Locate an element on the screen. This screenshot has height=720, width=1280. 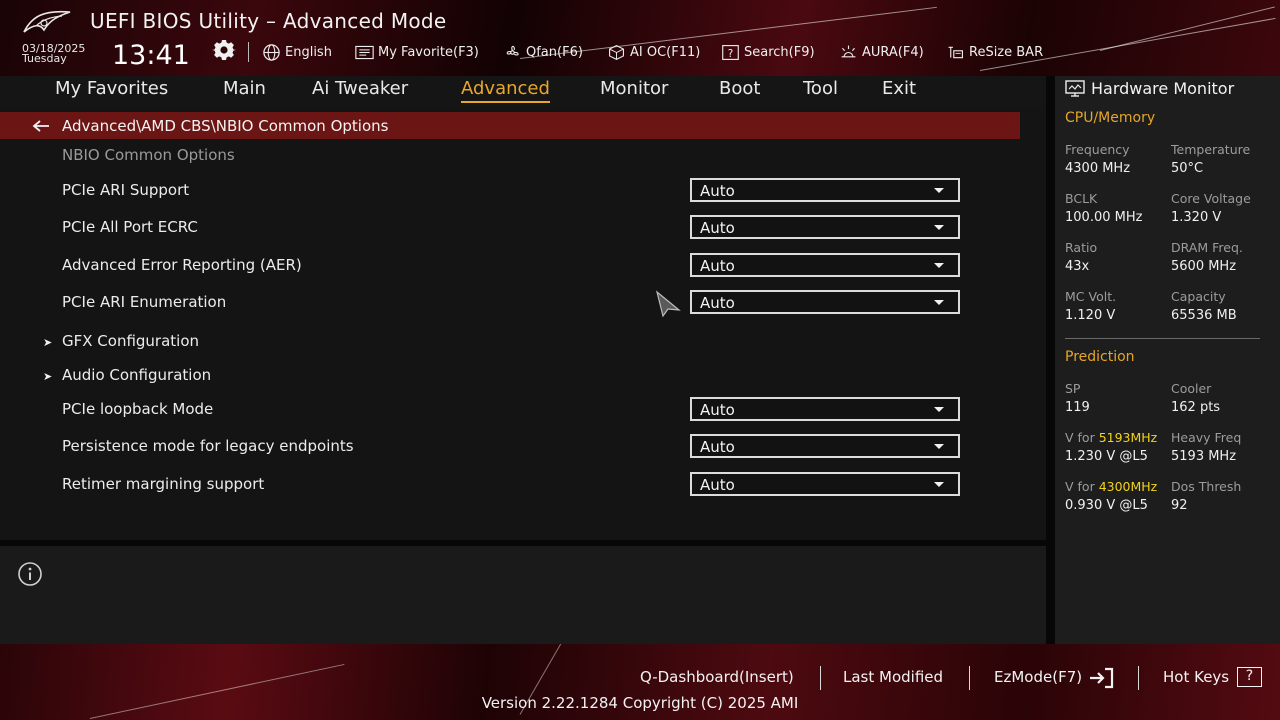
hw-v-for-4300: V for 4300MHz 0.930 V @L5 is located at coordinates (1120, 496).